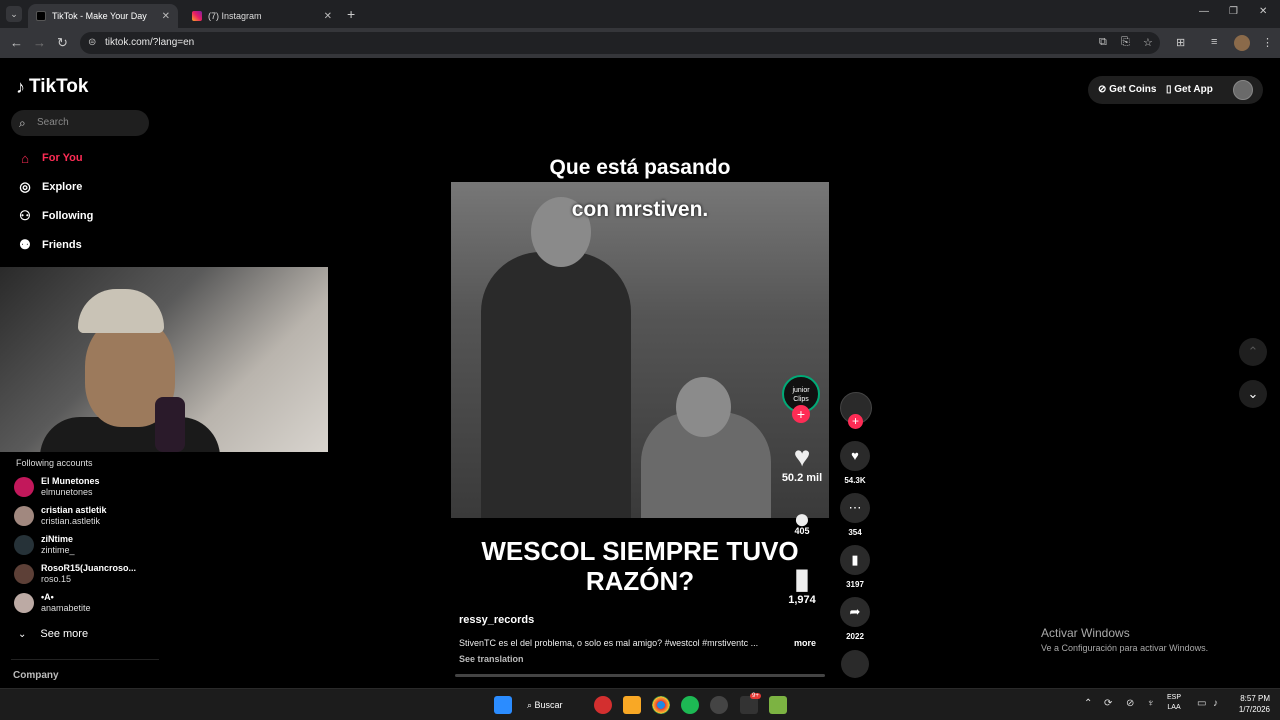 This screenshot has width=1280, height=720. I want to click on music-avatar, so click(855, 664).